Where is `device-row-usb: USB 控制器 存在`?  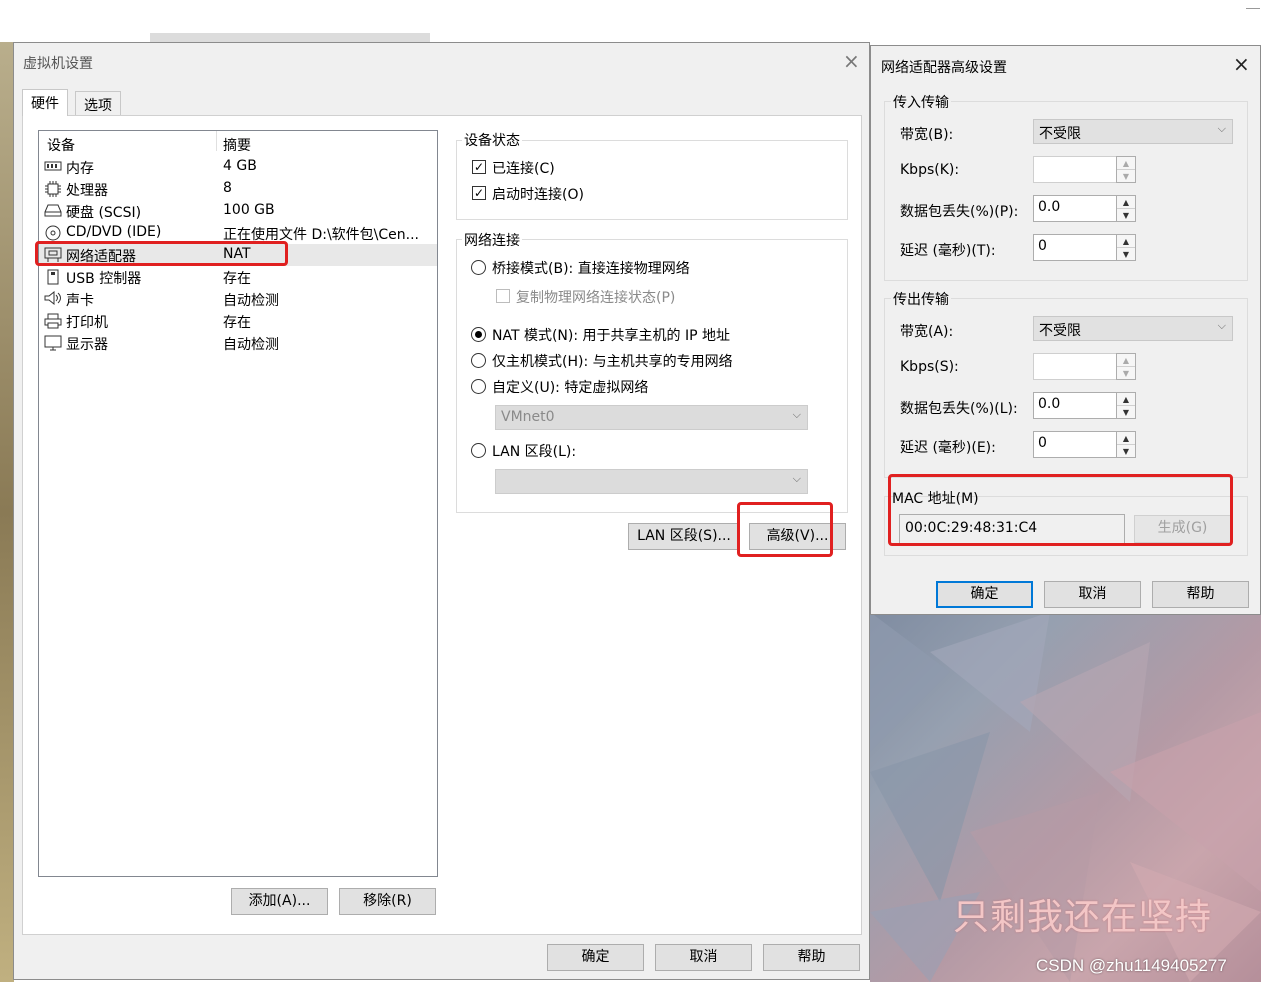 device-row-usb: USB 控制器 存在 is located at coordinates (238, 277).